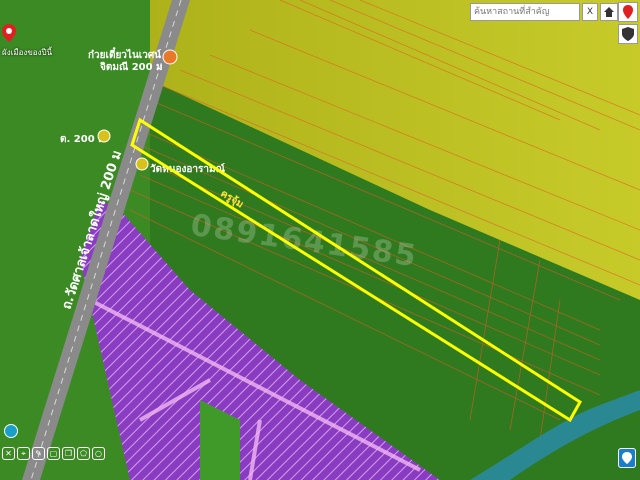 The height and width of the screenshot is (480, 640). I want to click on pin-marker: ผังเมืองของปีนี้, so click(27, 41).